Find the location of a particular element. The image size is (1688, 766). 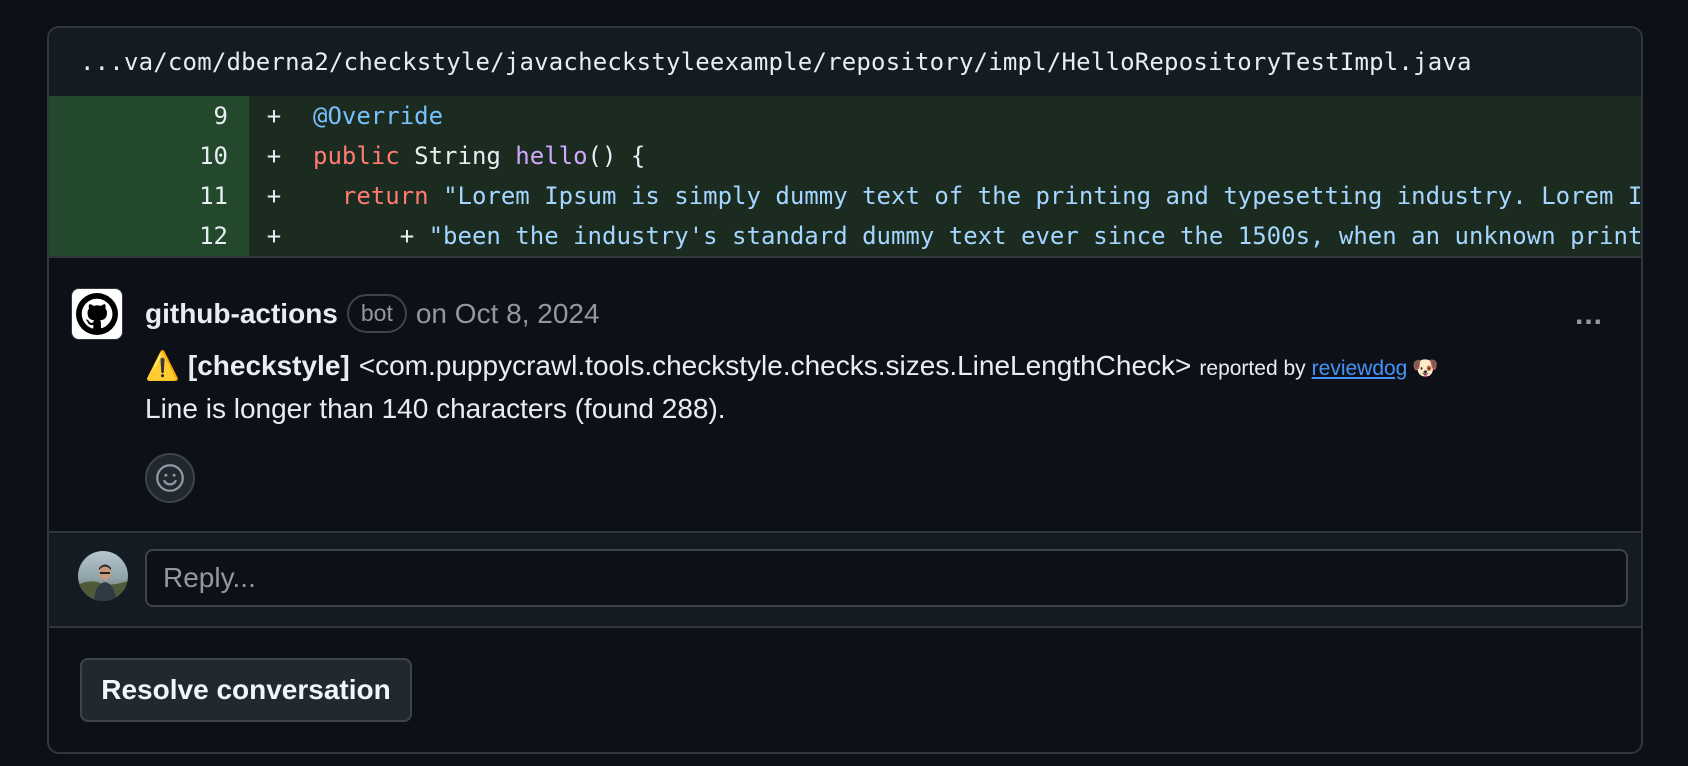

code-content: @Override is located at coordinates (366, 116).